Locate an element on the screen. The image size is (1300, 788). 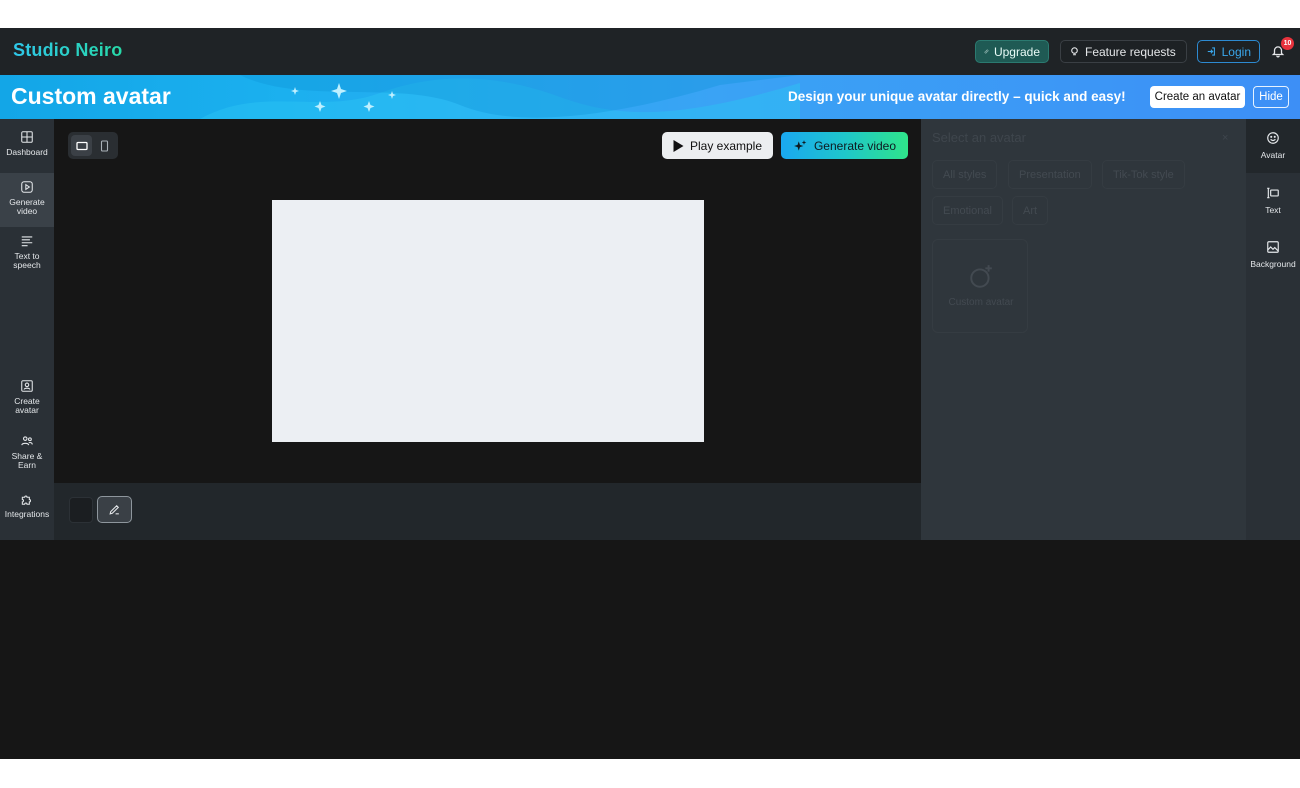
sidebar-item-label: Dashboard is located at coordinates (27, 152).